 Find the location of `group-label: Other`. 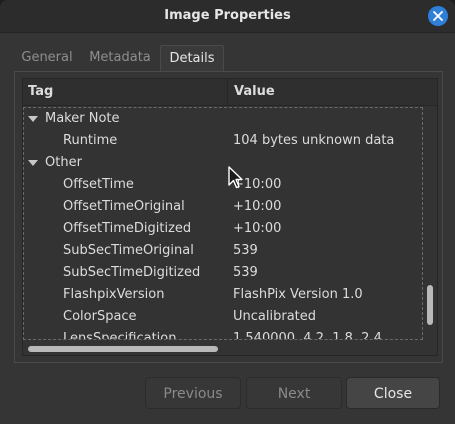

group-label: Other is located at coordinates (63, 162).